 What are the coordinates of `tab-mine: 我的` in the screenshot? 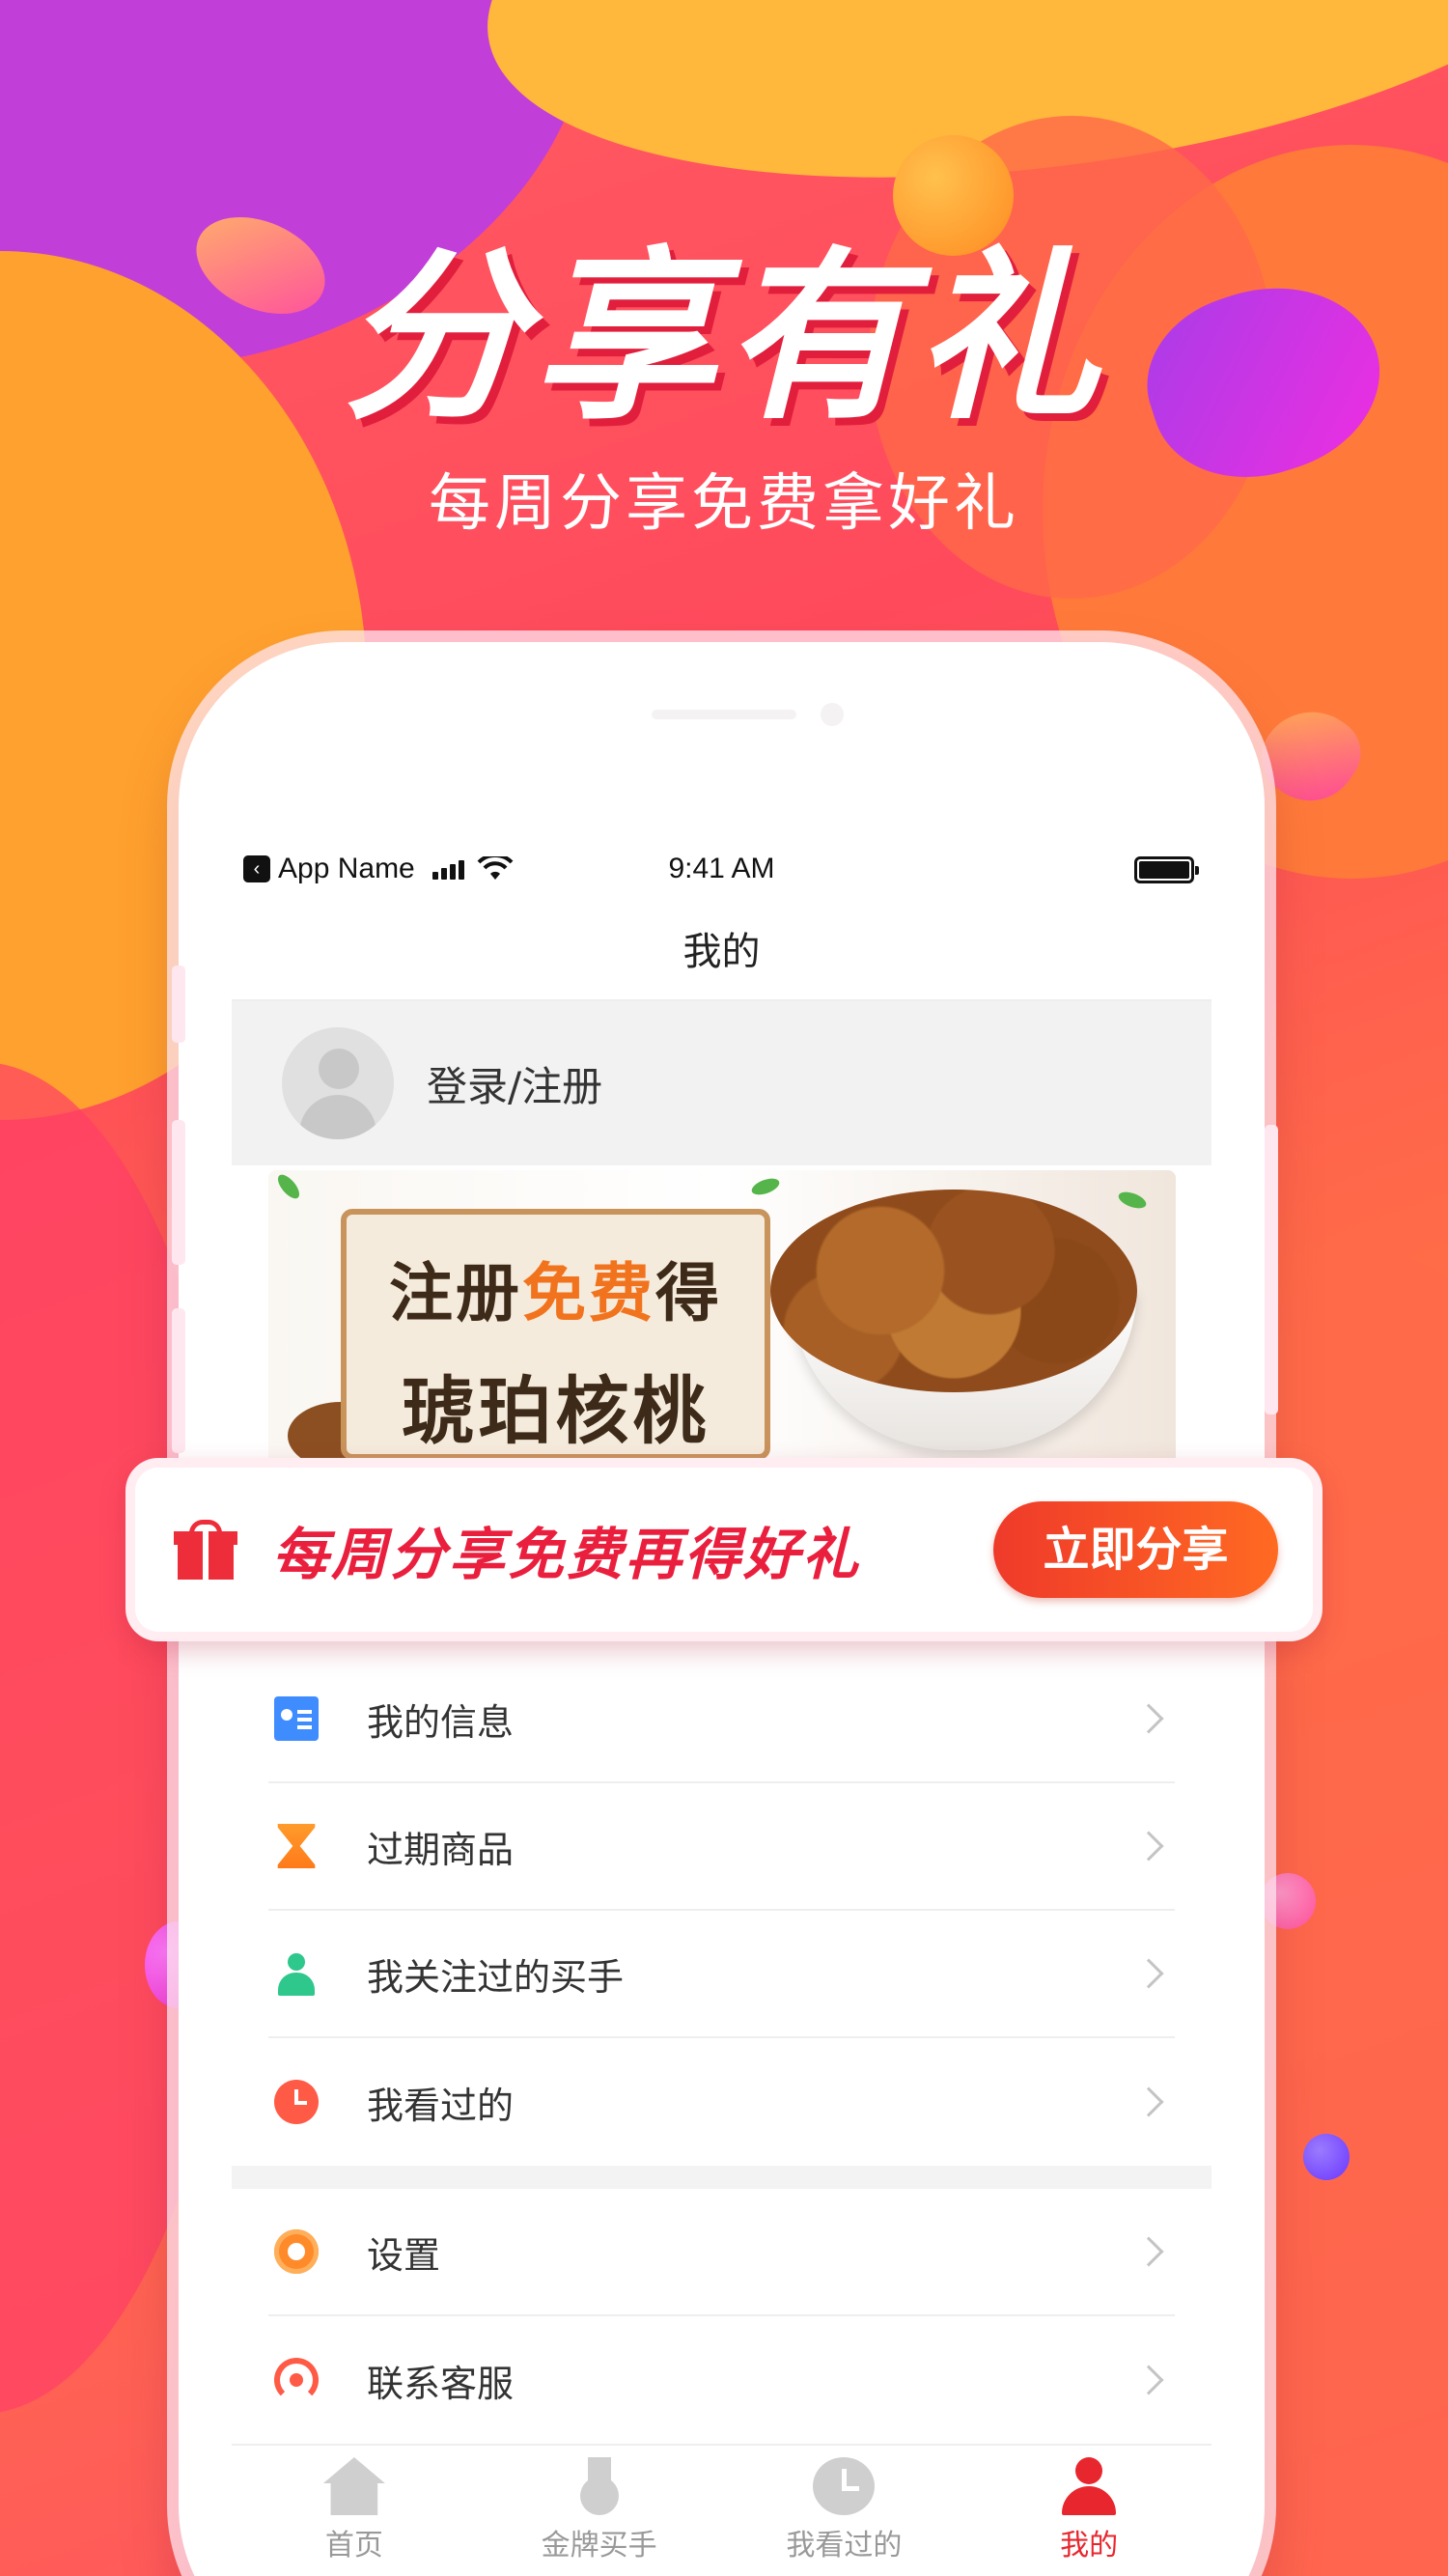 It's located at (1088, 2511).